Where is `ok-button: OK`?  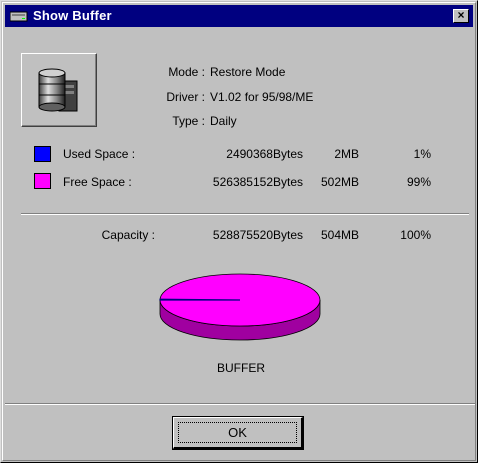 ok-button: OK is located at coordinates (238, 433).